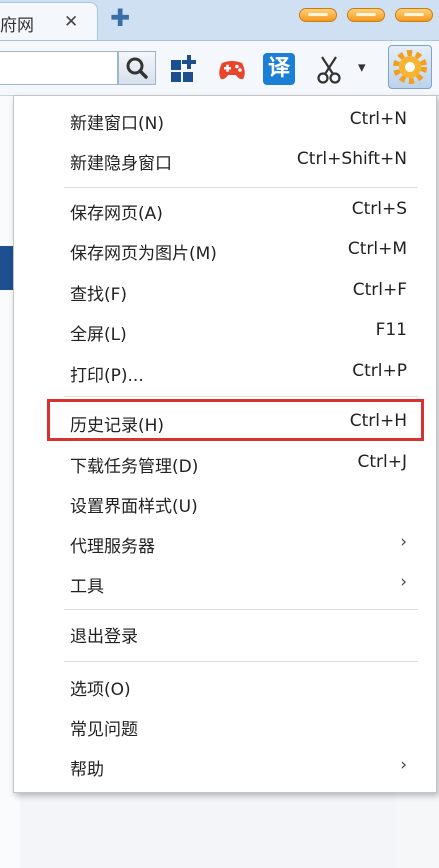 The height and width of the screenshot is (868, 439). I want to click on menu-item-download-manager: 下载任务管理(D) Ctrl+J, so click(238, 463).